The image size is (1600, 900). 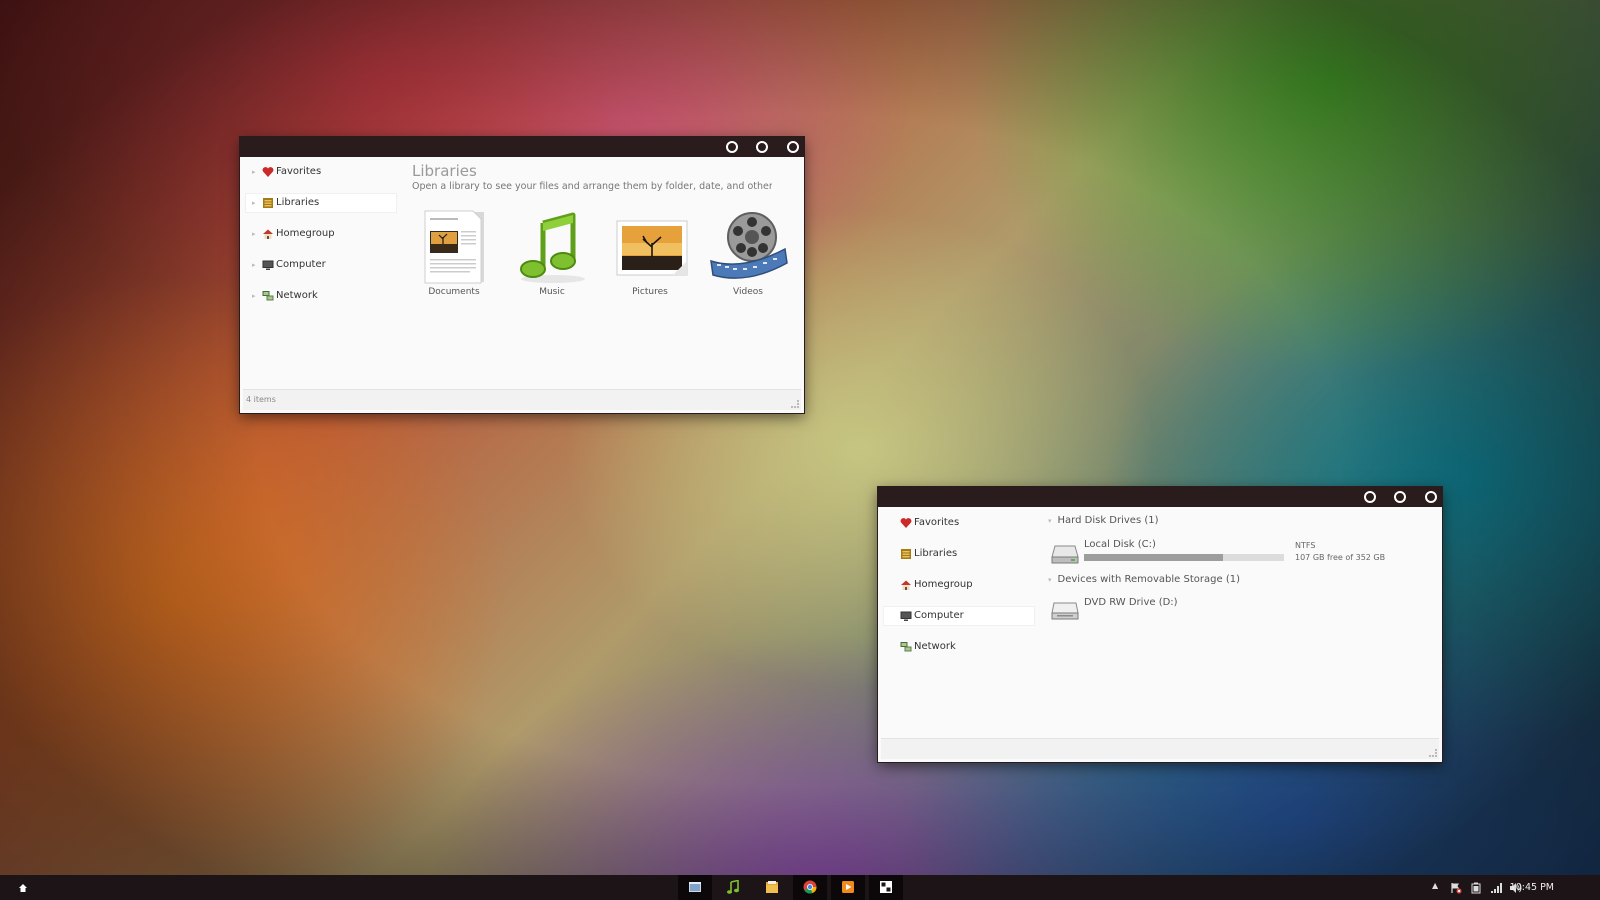 I want to click on nav-item-network: Network, so click(x=959, y=647).